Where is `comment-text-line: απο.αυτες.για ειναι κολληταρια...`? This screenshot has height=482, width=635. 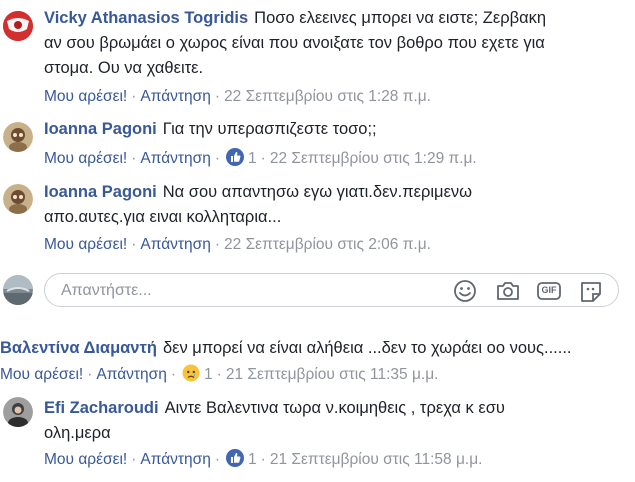
comment-text-line: απο.αυτες.για ειναι κολληταρια... is located at coordinates (163, 217).